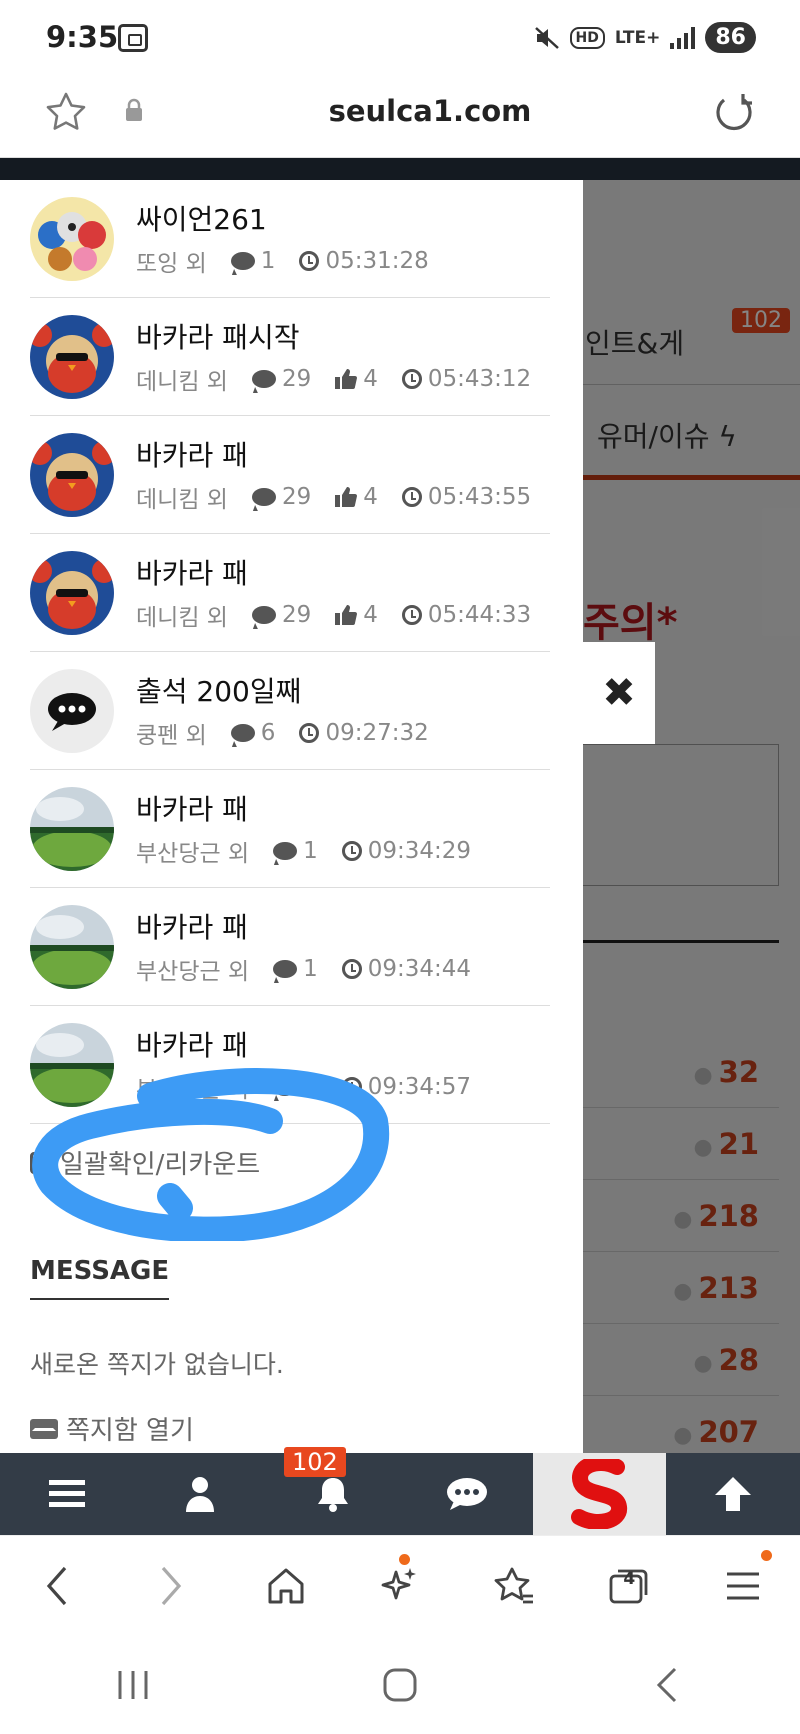 The image size is (800, 1734). I want to click on time: 09:27:32, so click(364, 733).